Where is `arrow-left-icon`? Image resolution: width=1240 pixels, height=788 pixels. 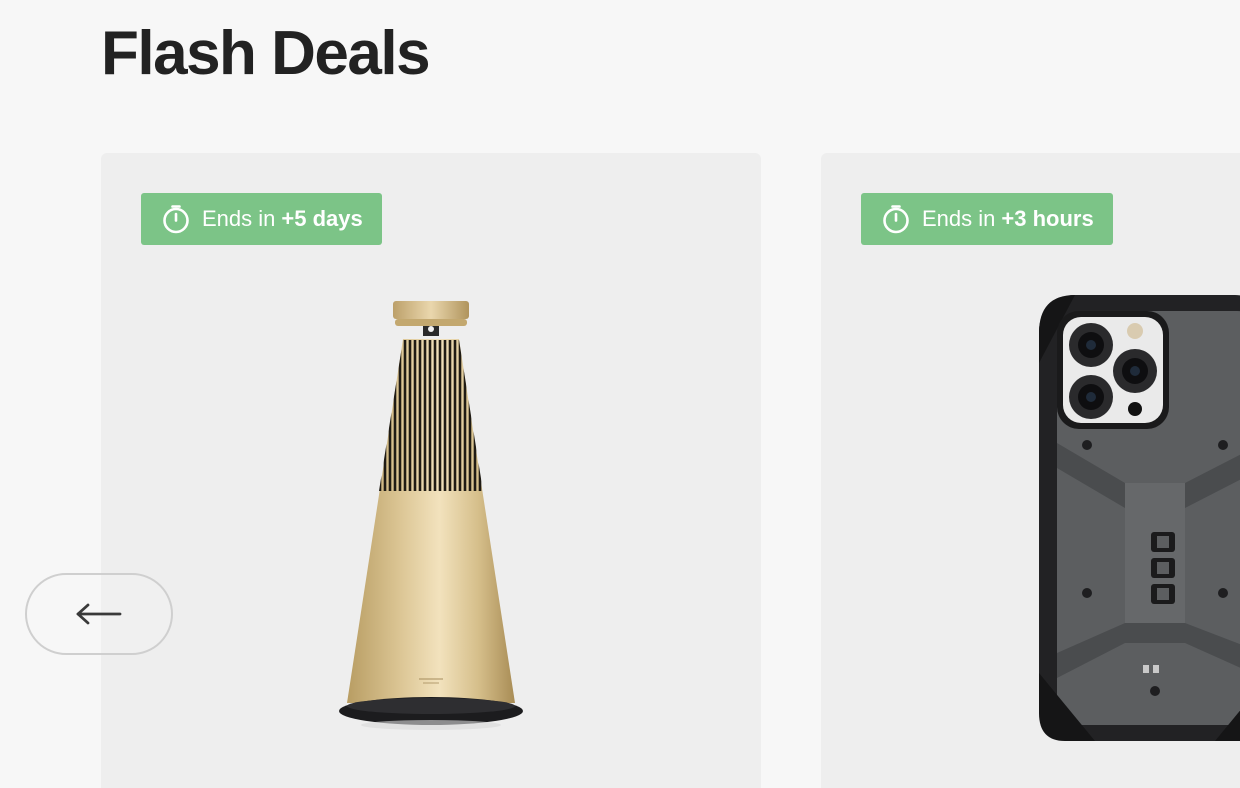 arrow-left-icon is located at coordinates (99, 614).